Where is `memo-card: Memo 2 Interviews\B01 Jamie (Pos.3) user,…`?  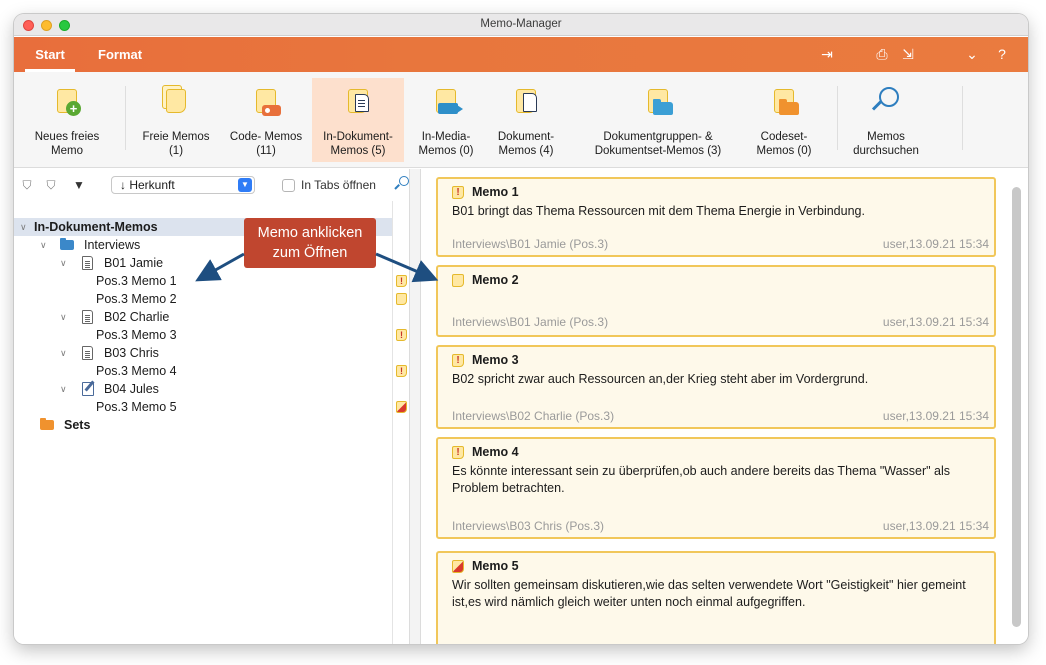 memo-card: Memo 2 Interviews\B01 Jamie (Pos.3) user,… is located at coordinates (716, 301).